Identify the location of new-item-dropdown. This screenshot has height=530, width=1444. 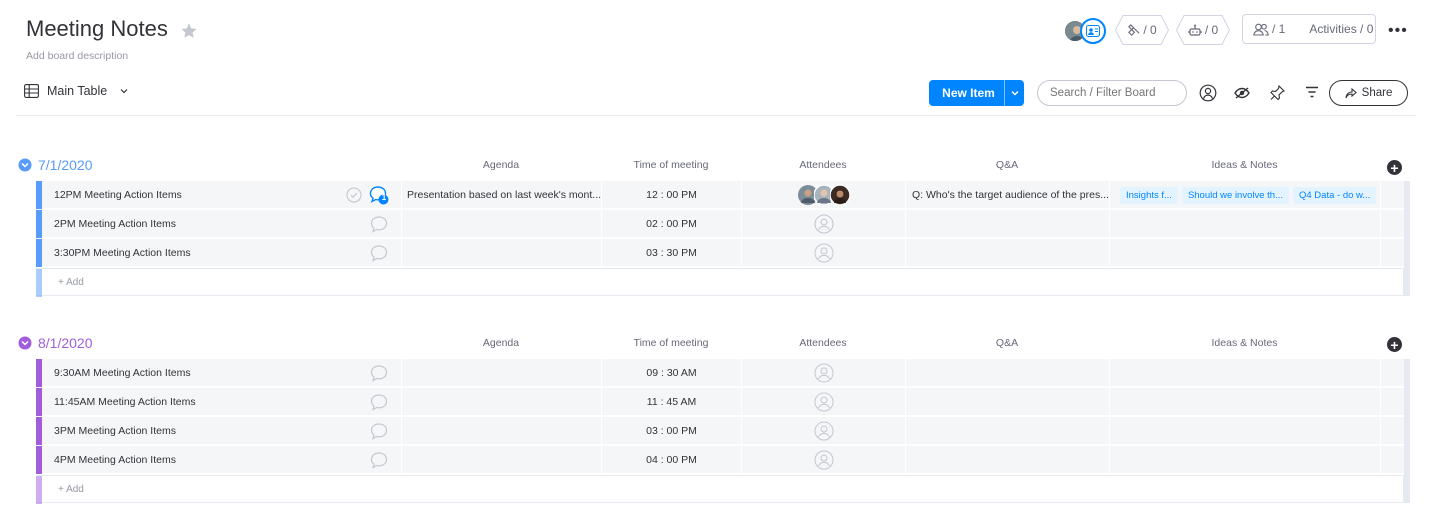
(1014, 93).